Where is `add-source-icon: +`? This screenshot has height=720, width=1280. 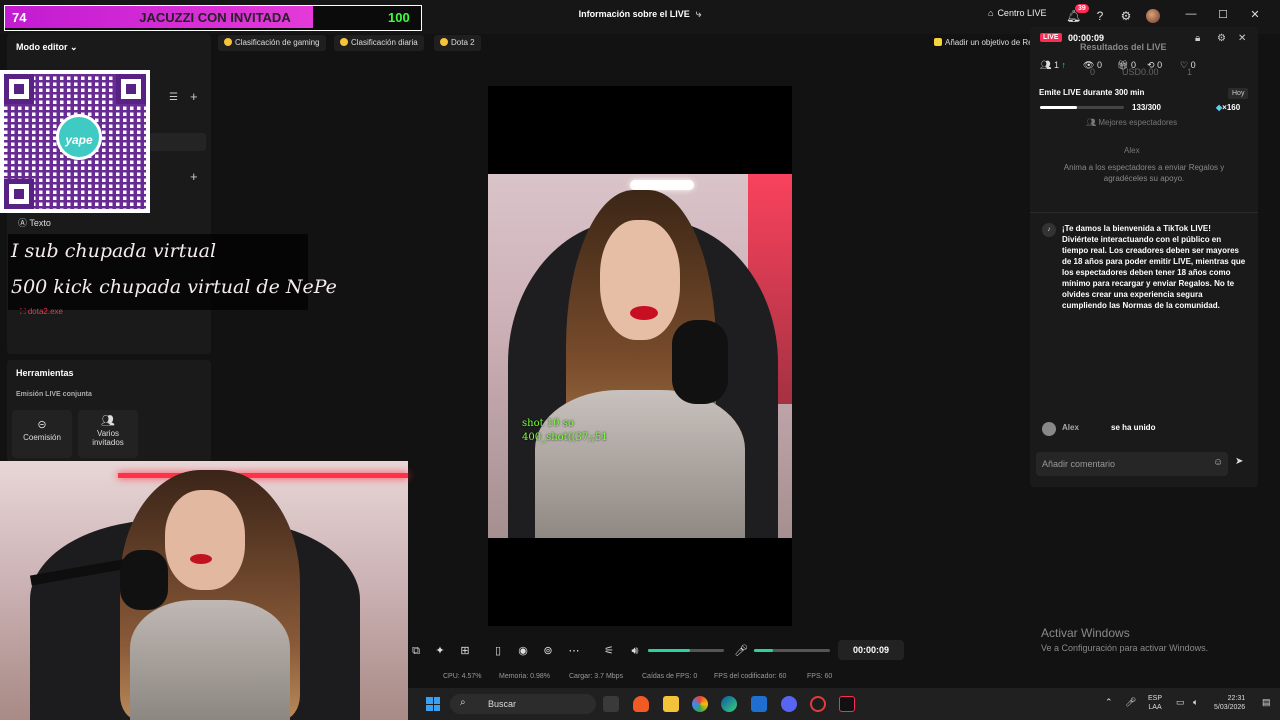
add-source-icon: + is located at coordinates (194, 176).